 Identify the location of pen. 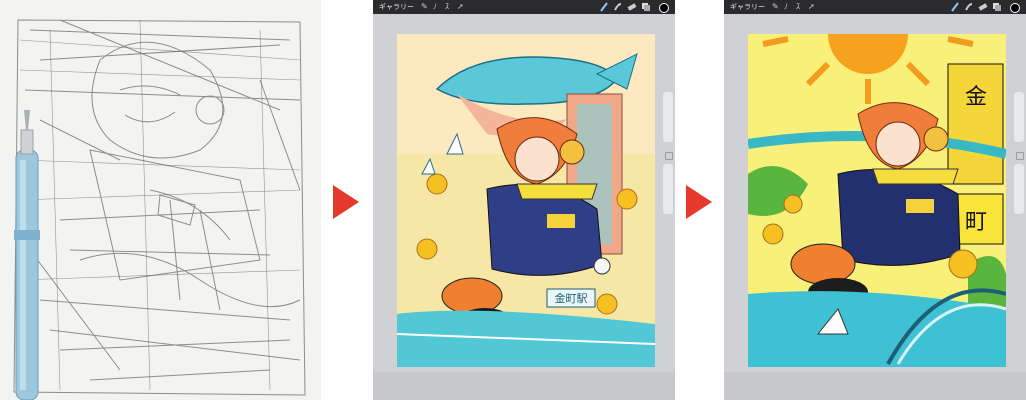
(27, 255).